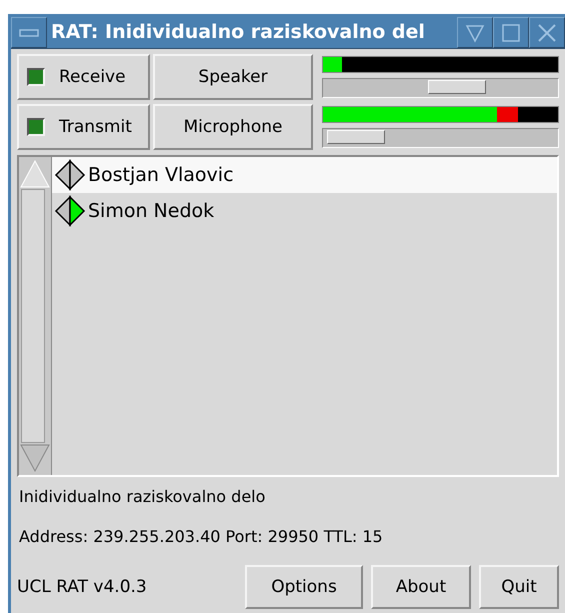 The image size is (565, 613). Describe the element at coordinates (83, 127) in the screenshot. I see `toggle-button: Transmit` at that location.